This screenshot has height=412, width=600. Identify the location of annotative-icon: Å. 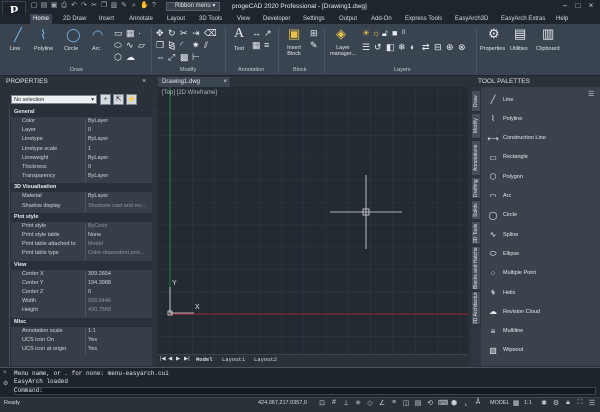
(478, 402).